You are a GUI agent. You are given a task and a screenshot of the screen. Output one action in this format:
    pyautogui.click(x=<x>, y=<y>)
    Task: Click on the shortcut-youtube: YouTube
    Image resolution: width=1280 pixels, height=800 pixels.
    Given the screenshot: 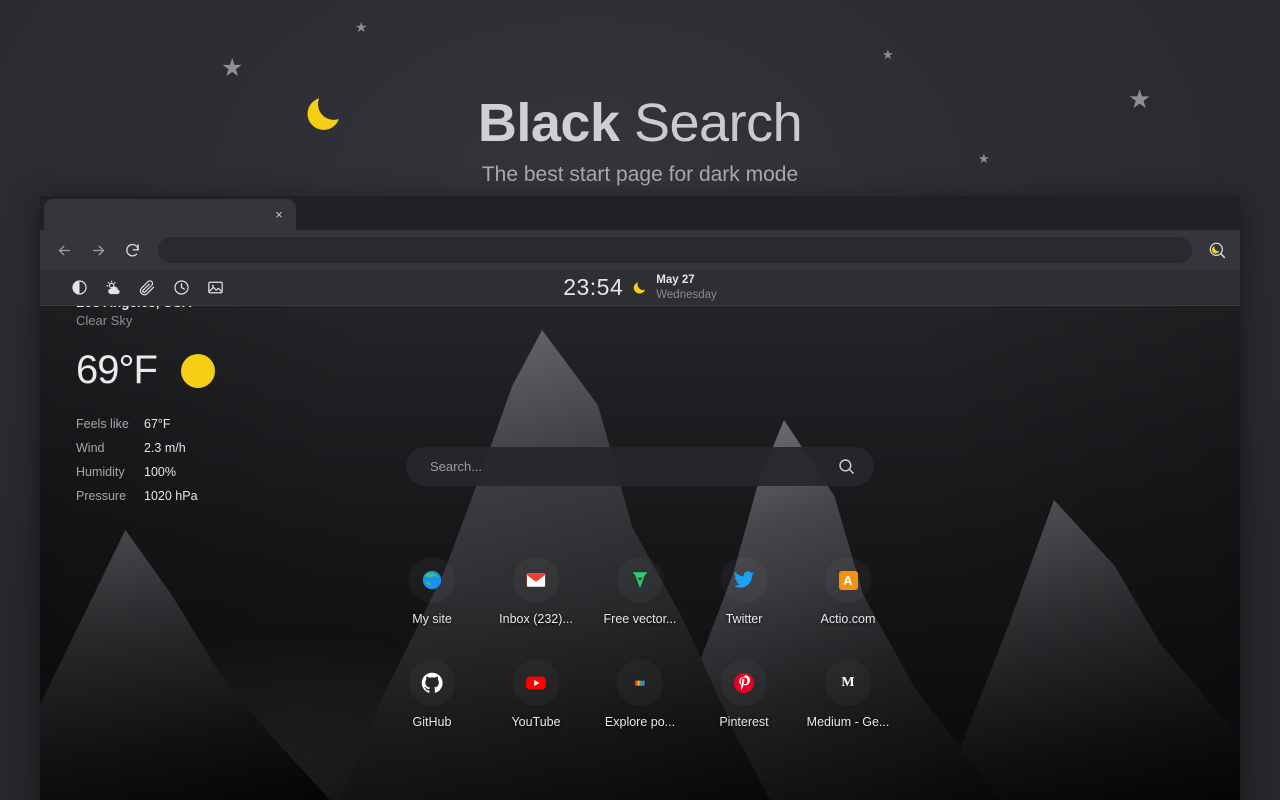 What is the action you would take?
    pyautogui.click(x=536, y=694)
    